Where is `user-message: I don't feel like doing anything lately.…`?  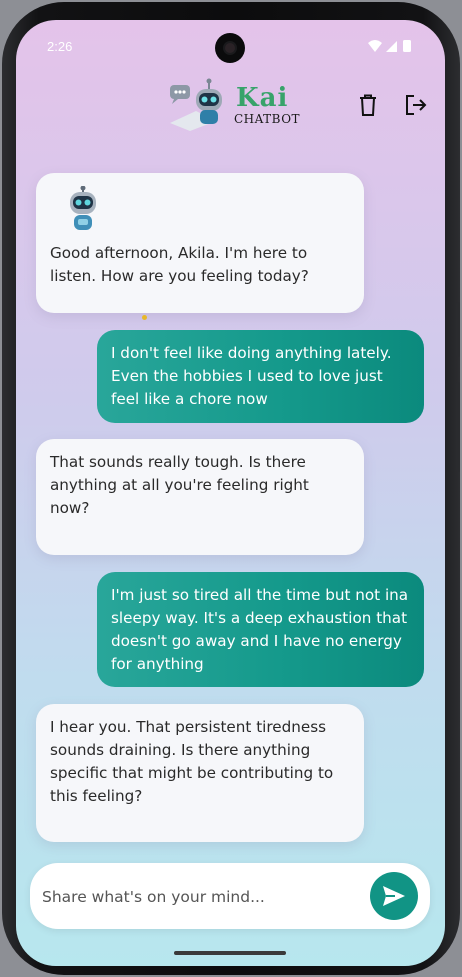
user-message: I don't feel like doing anything lately.… is located at coordinates (260, 376).